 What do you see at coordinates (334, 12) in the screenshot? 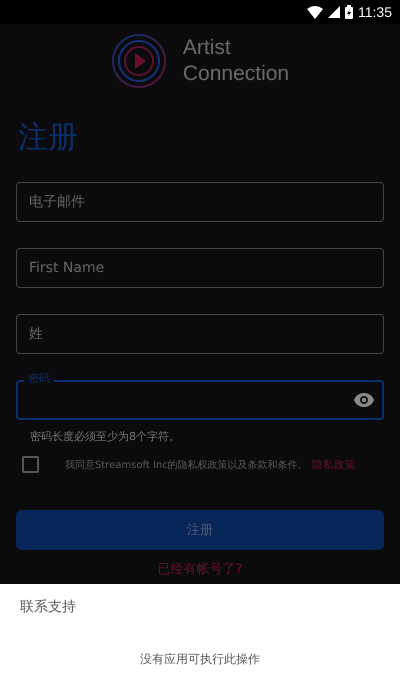
I see `signal-icon` at bounding box center [334, 12].